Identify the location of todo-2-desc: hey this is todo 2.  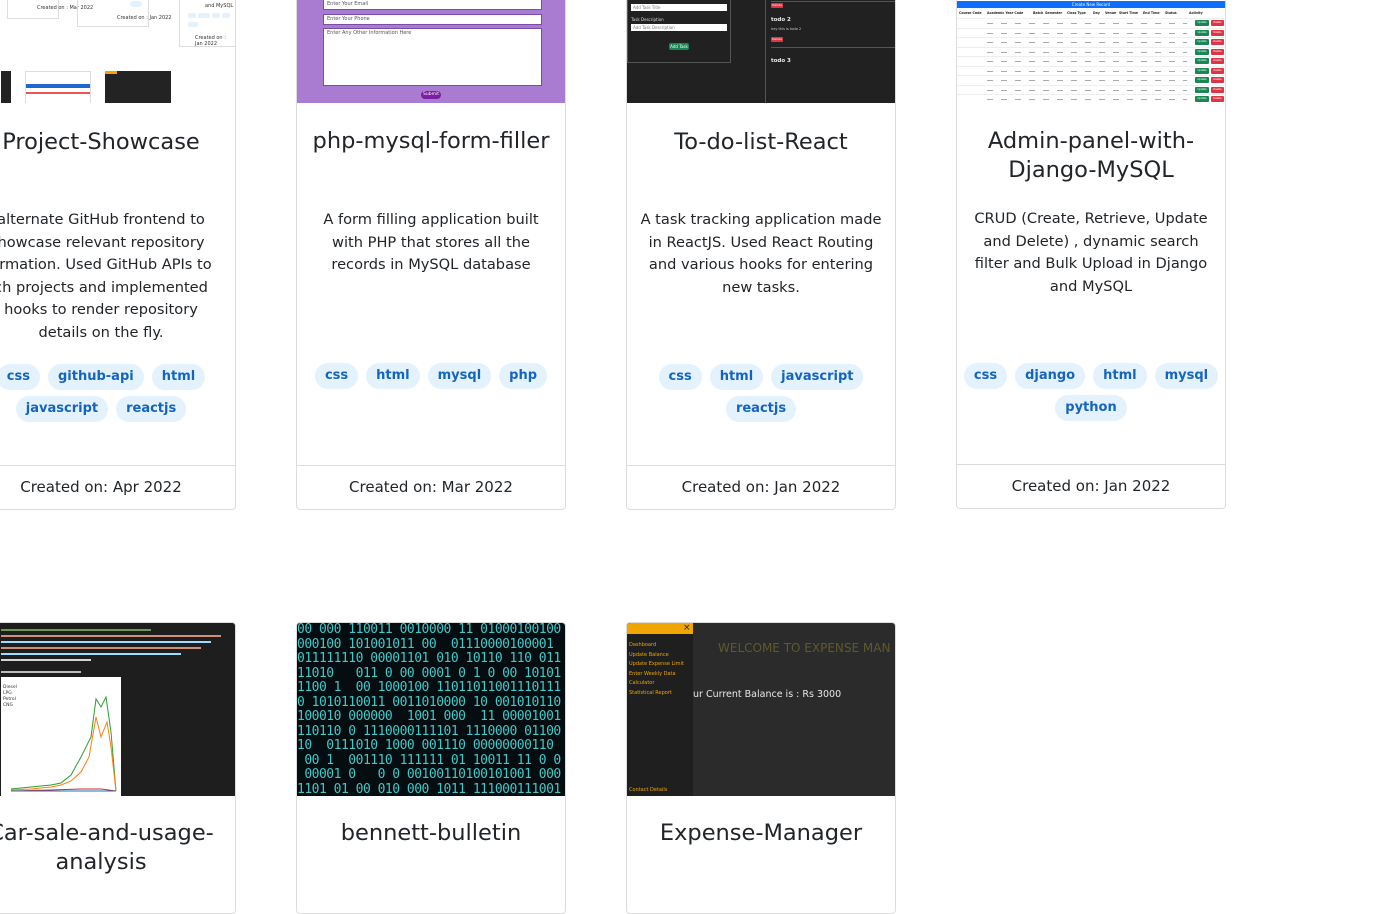
(786, 29).